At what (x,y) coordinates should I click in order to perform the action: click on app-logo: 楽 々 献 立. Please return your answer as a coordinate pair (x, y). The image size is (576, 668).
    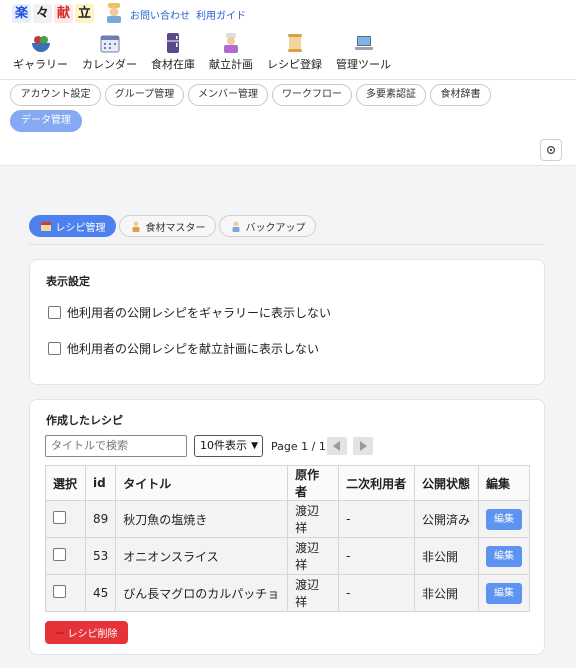
    Looking at the image, I should click on (53, 13).